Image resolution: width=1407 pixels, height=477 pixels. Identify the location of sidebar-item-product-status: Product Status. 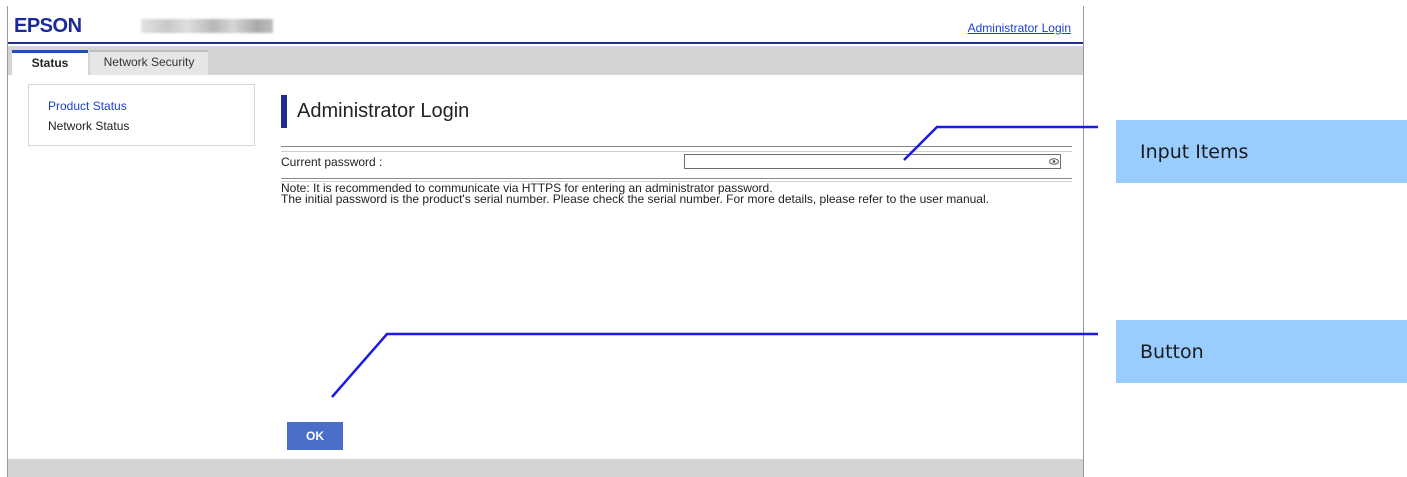
(87, 106).